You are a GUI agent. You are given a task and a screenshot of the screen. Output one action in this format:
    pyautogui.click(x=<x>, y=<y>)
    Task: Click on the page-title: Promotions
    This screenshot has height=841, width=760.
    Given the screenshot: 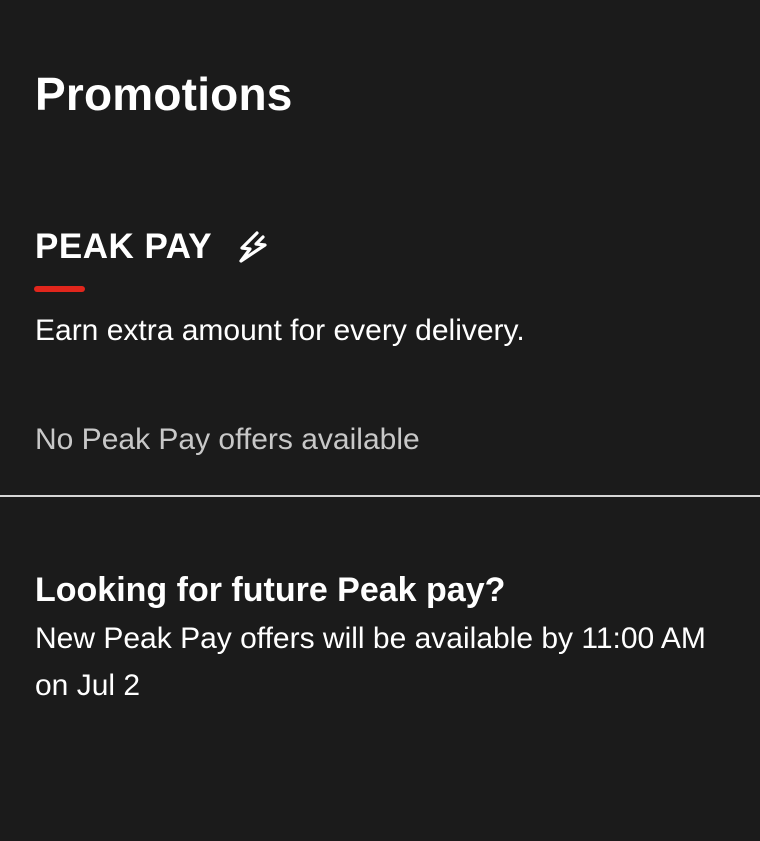 What is the action you would take?
    pyautogui.click(x=164, y=94)
    